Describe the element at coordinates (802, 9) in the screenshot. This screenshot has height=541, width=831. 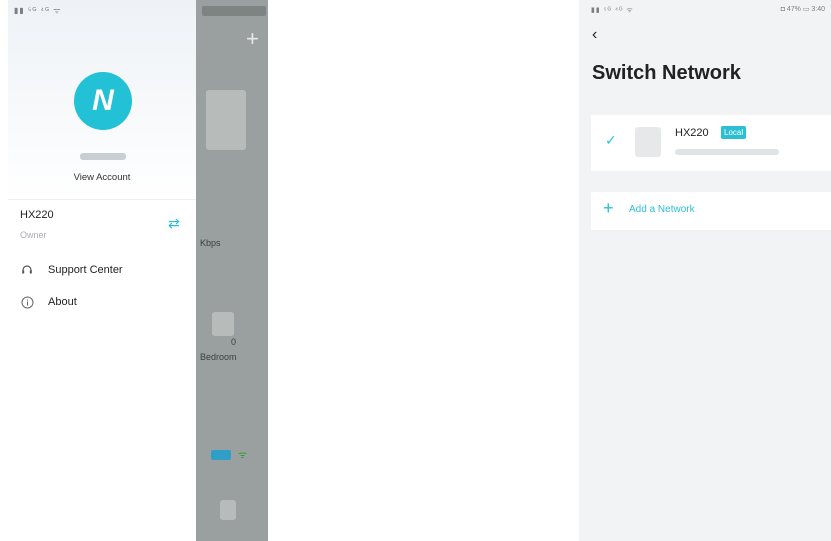
I see `status-bar-right: ◘ 47% ▭ 3:40` at that location.